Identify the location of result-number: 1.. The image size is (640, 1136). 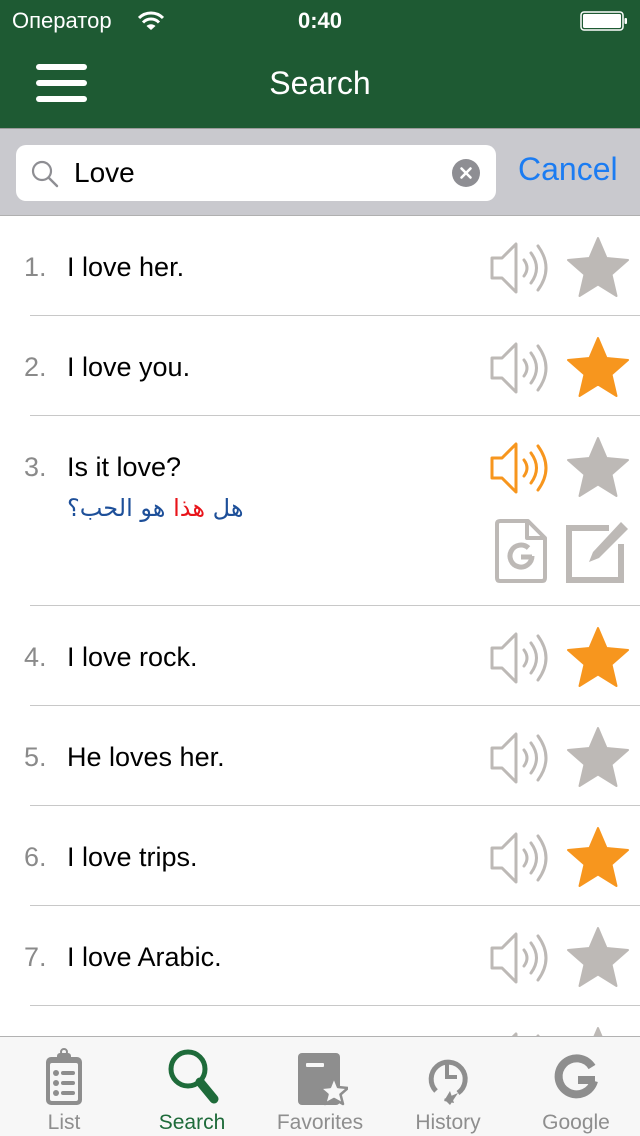
(35, 267).